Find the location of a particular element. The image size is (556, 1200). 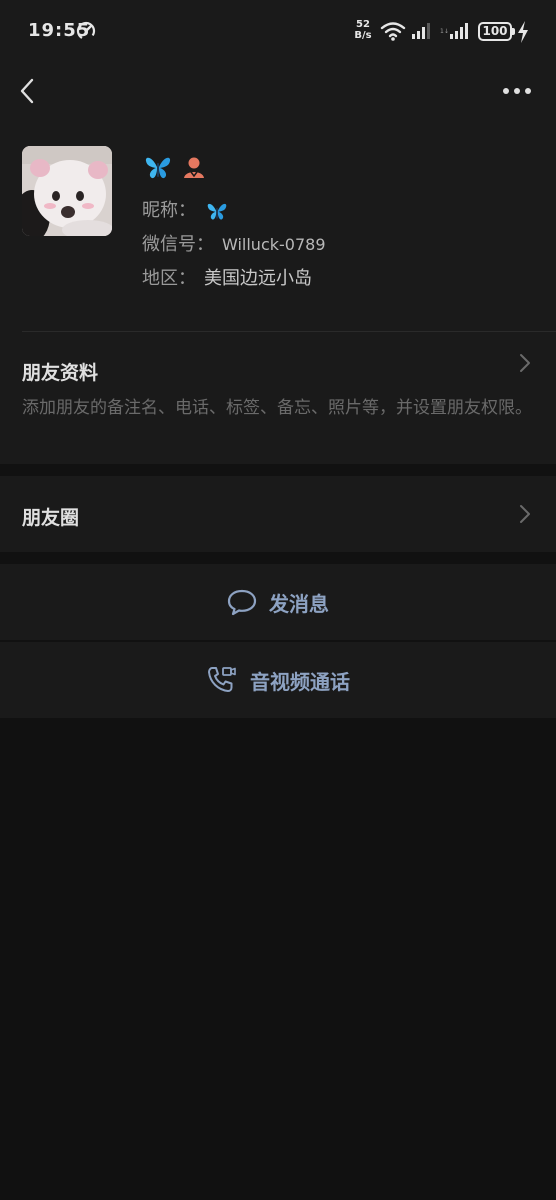

network-speed-unit: B/s is located at coordinates (363, 35).